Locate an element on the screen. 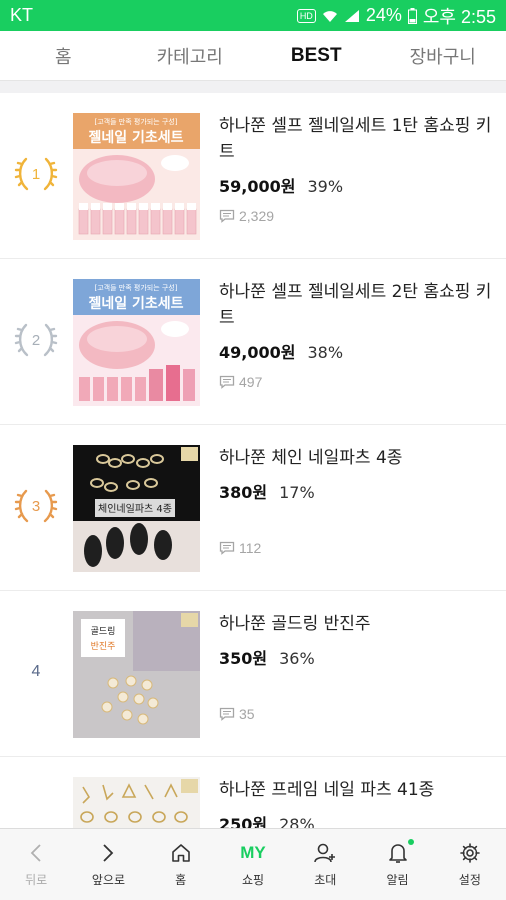  rank-number: 3 is located at coordinates (36, 506).